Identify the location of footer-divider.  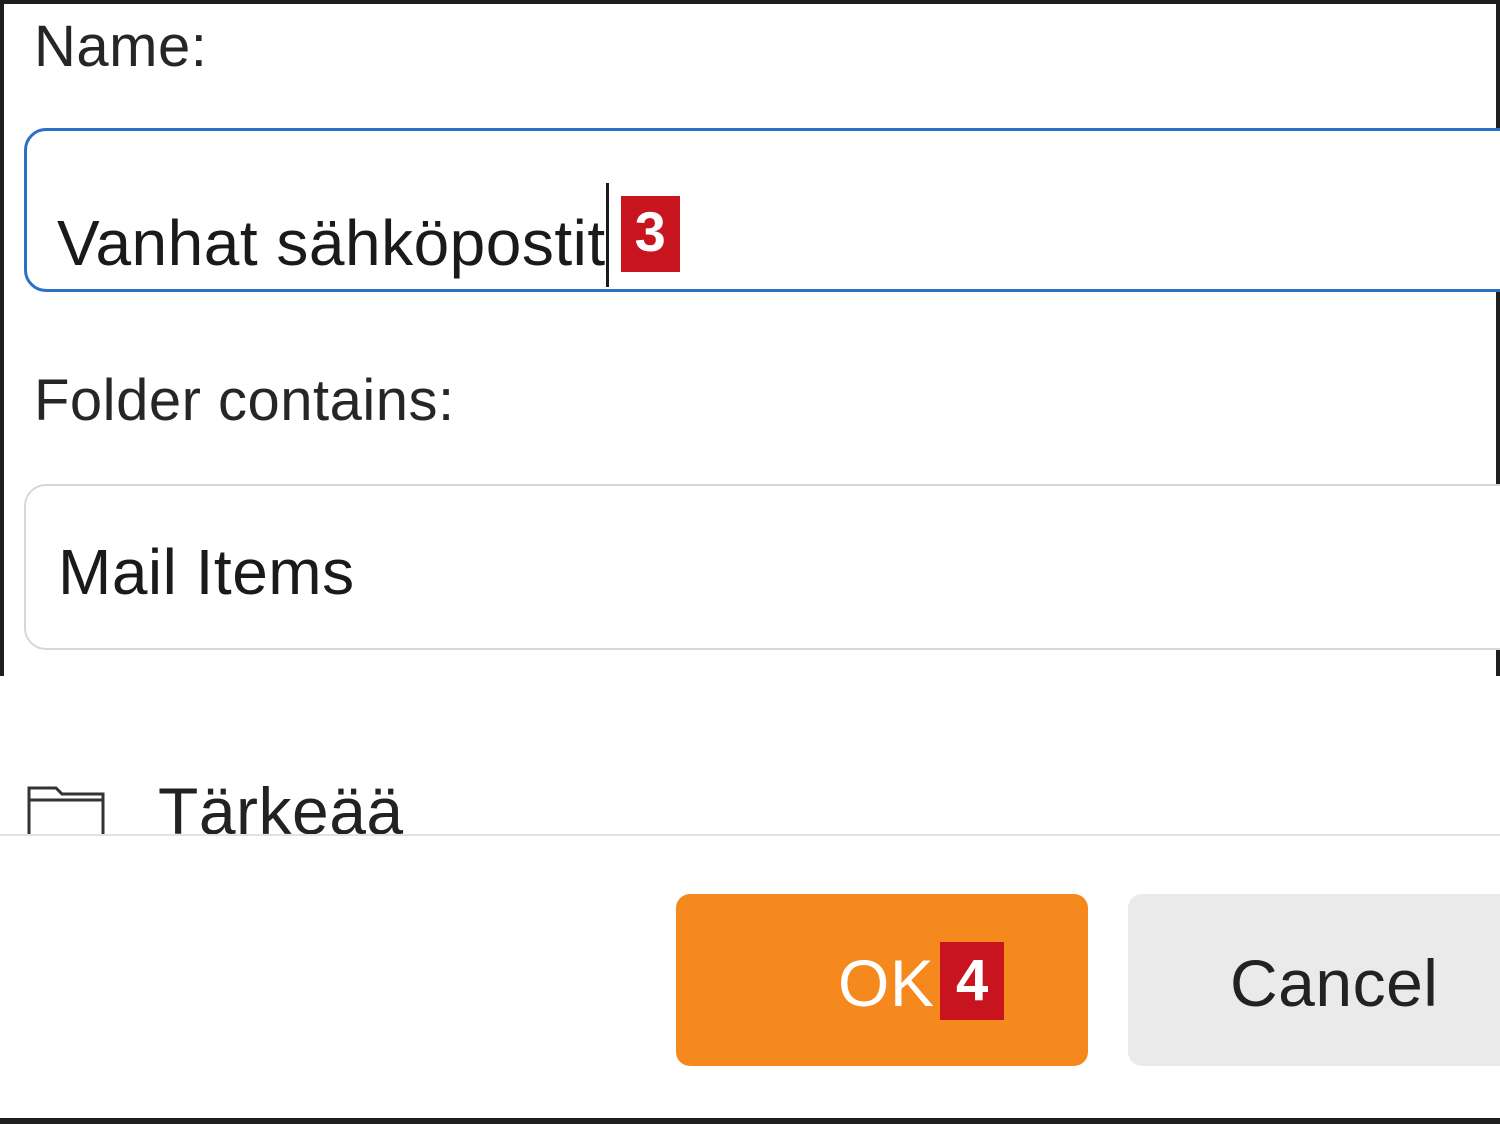
(750, 835).